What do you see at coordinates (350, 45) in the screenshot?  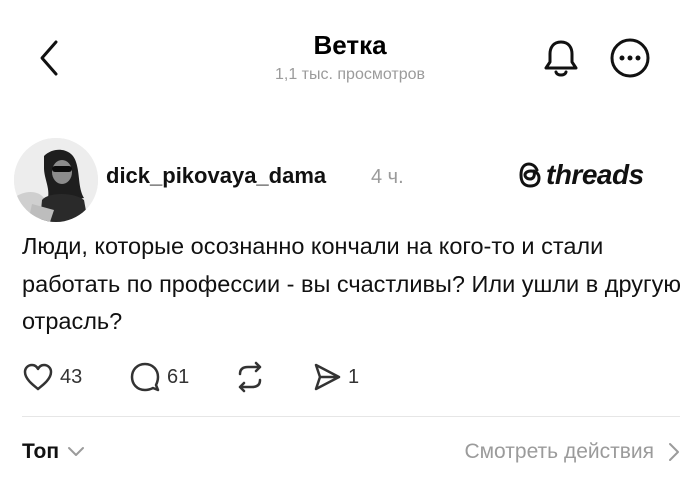 I see `page-title: Ветка` at bounding box center [350, 45].